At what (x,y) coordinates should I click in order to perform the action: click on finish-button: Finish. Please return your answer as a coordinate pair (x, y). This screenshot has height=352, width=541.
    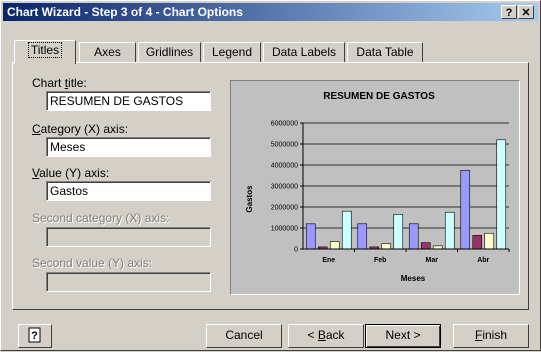
    Looking at the image, I should click on (491, 336).